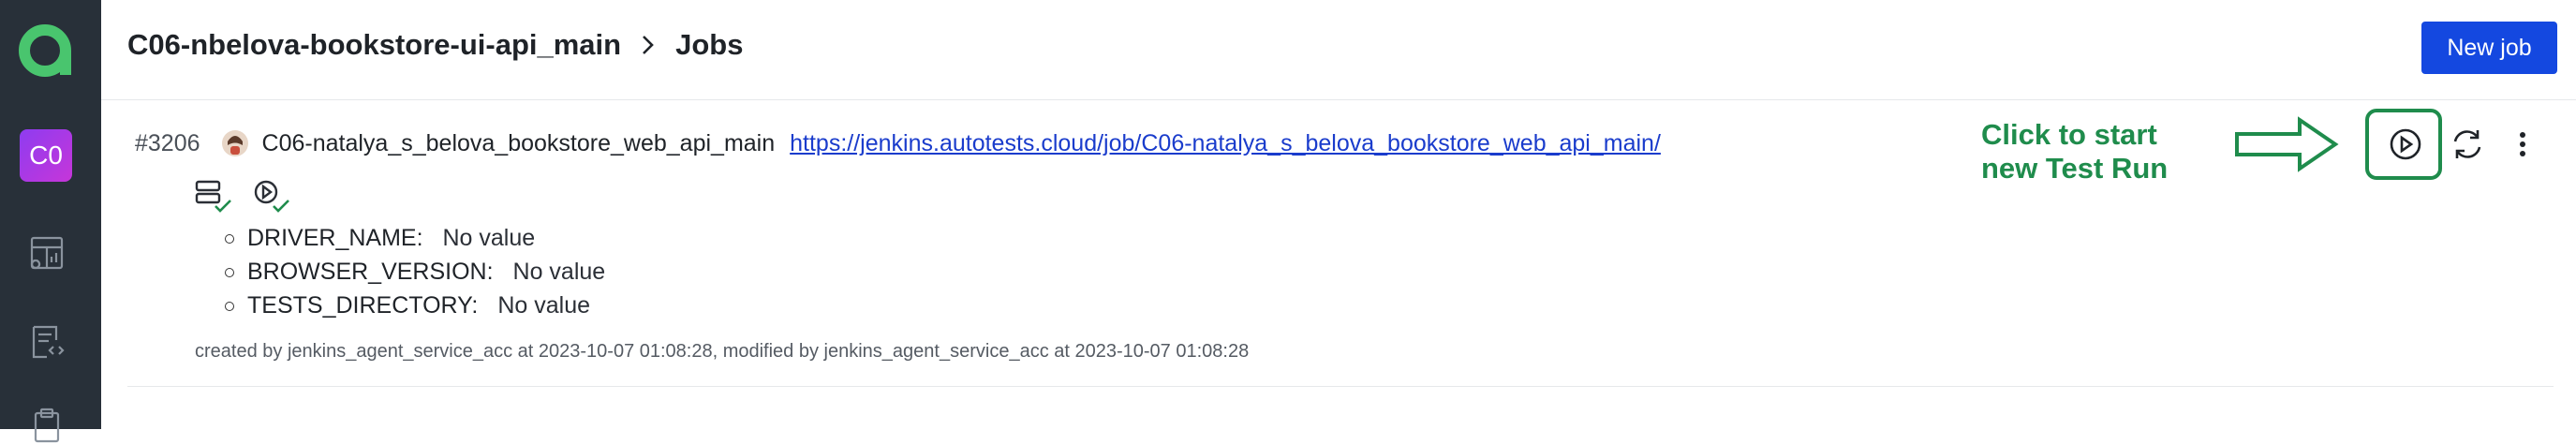  I want to click on project-avatar: C0, so click(46, 155).